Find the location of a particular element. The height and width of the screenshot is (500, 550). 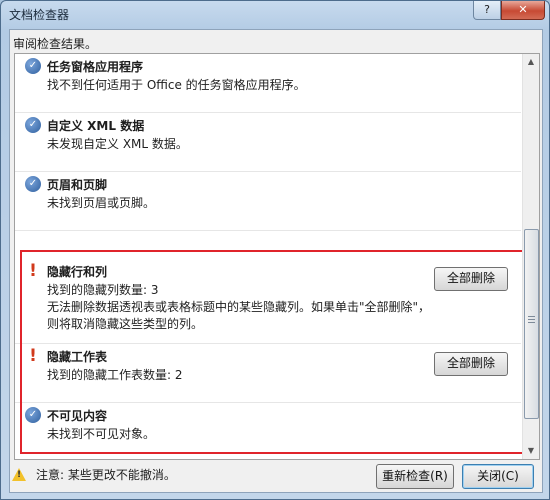

section-title: 不可见内容 is located at coordinates (77, 416).